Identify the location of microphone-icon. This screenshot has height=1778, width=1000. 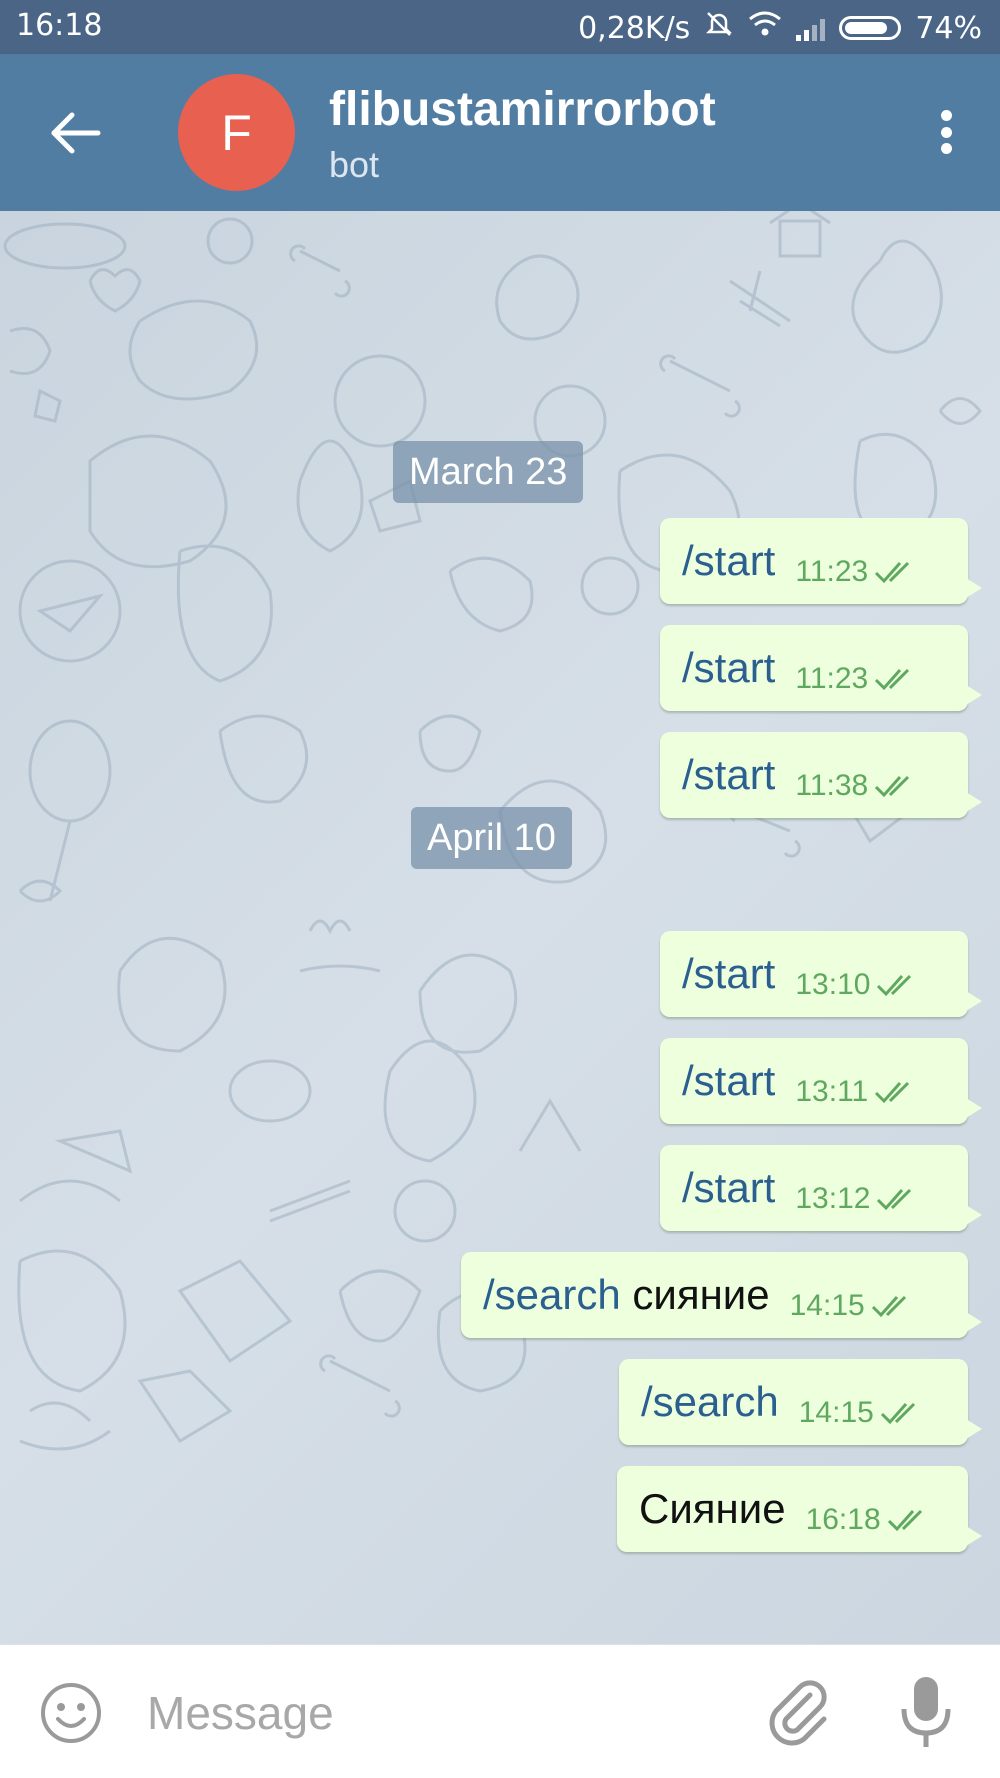
(926, 1712).